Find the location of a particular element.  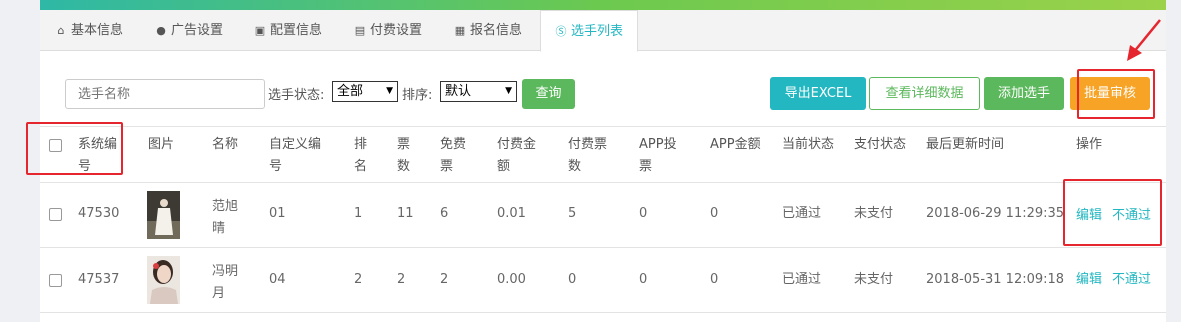

tab-config-info: ▣ 配置信息 is located at coordinates (288, 30).